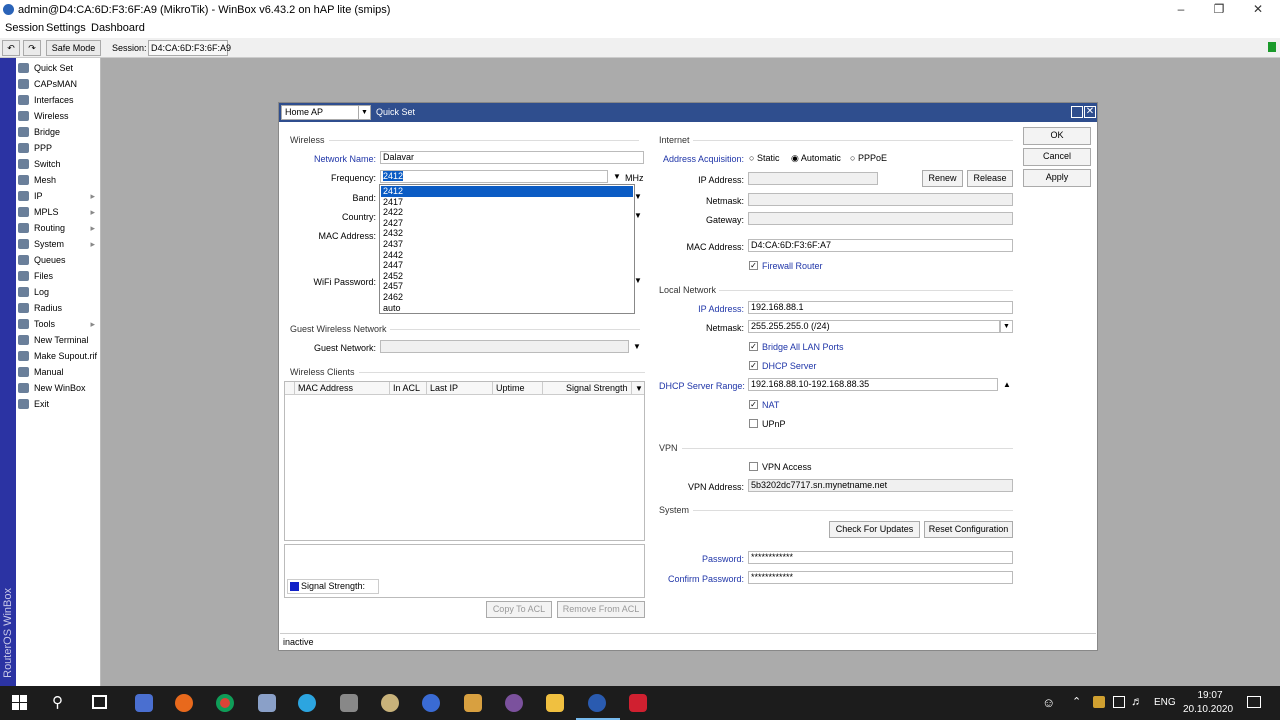 The image size is (1280, 720). What do you see at coordinates (753, 346) in the screenshot?
I see `bridge-all-checkbox: ✓` at bounding box center [753, 346].